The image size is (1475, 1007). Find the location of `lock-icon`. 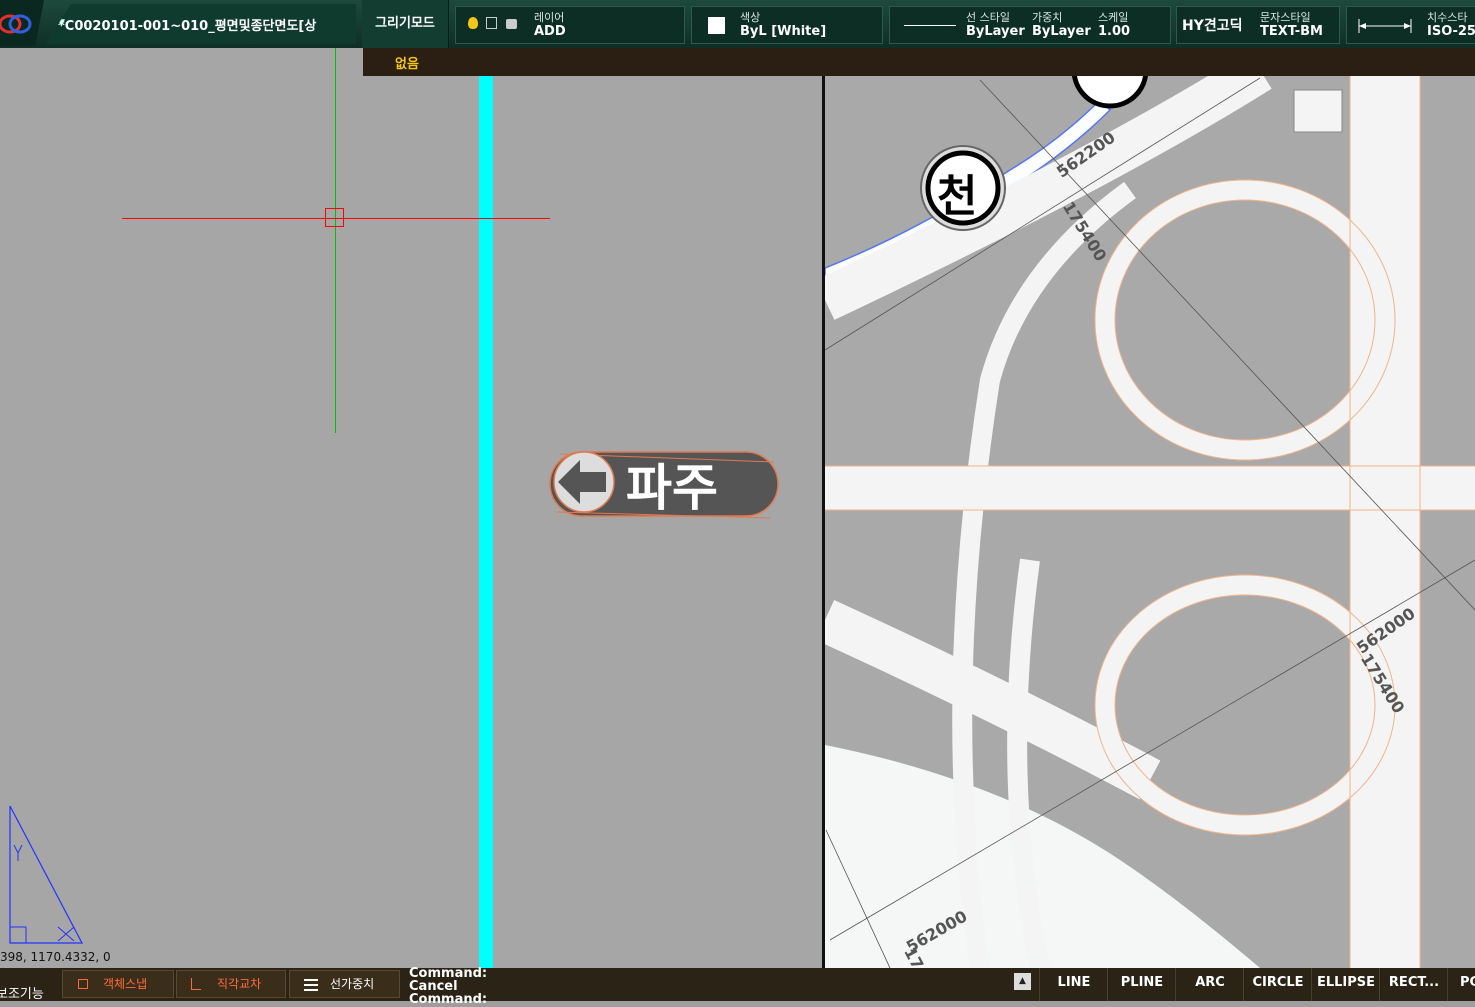

lock-icon is located at coordinates (511, 24).